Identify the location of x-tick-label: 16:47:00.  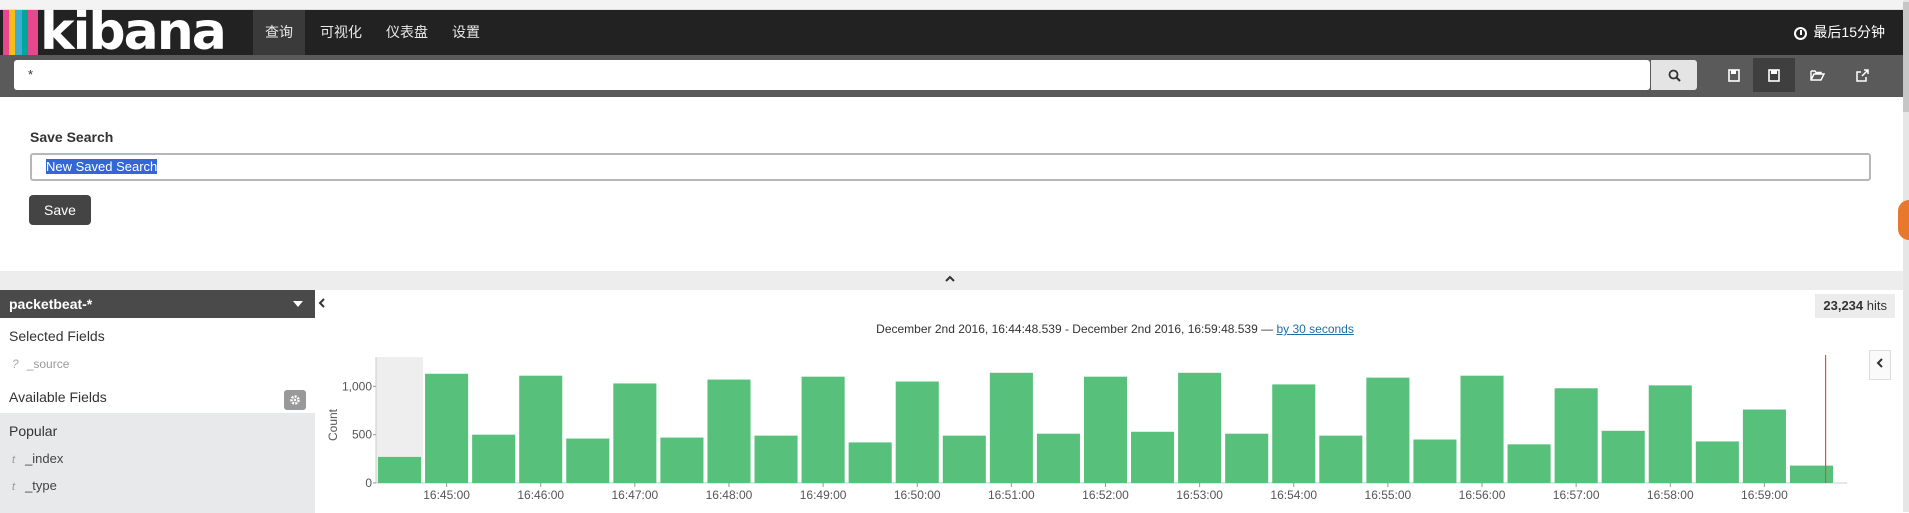
(634, 495).